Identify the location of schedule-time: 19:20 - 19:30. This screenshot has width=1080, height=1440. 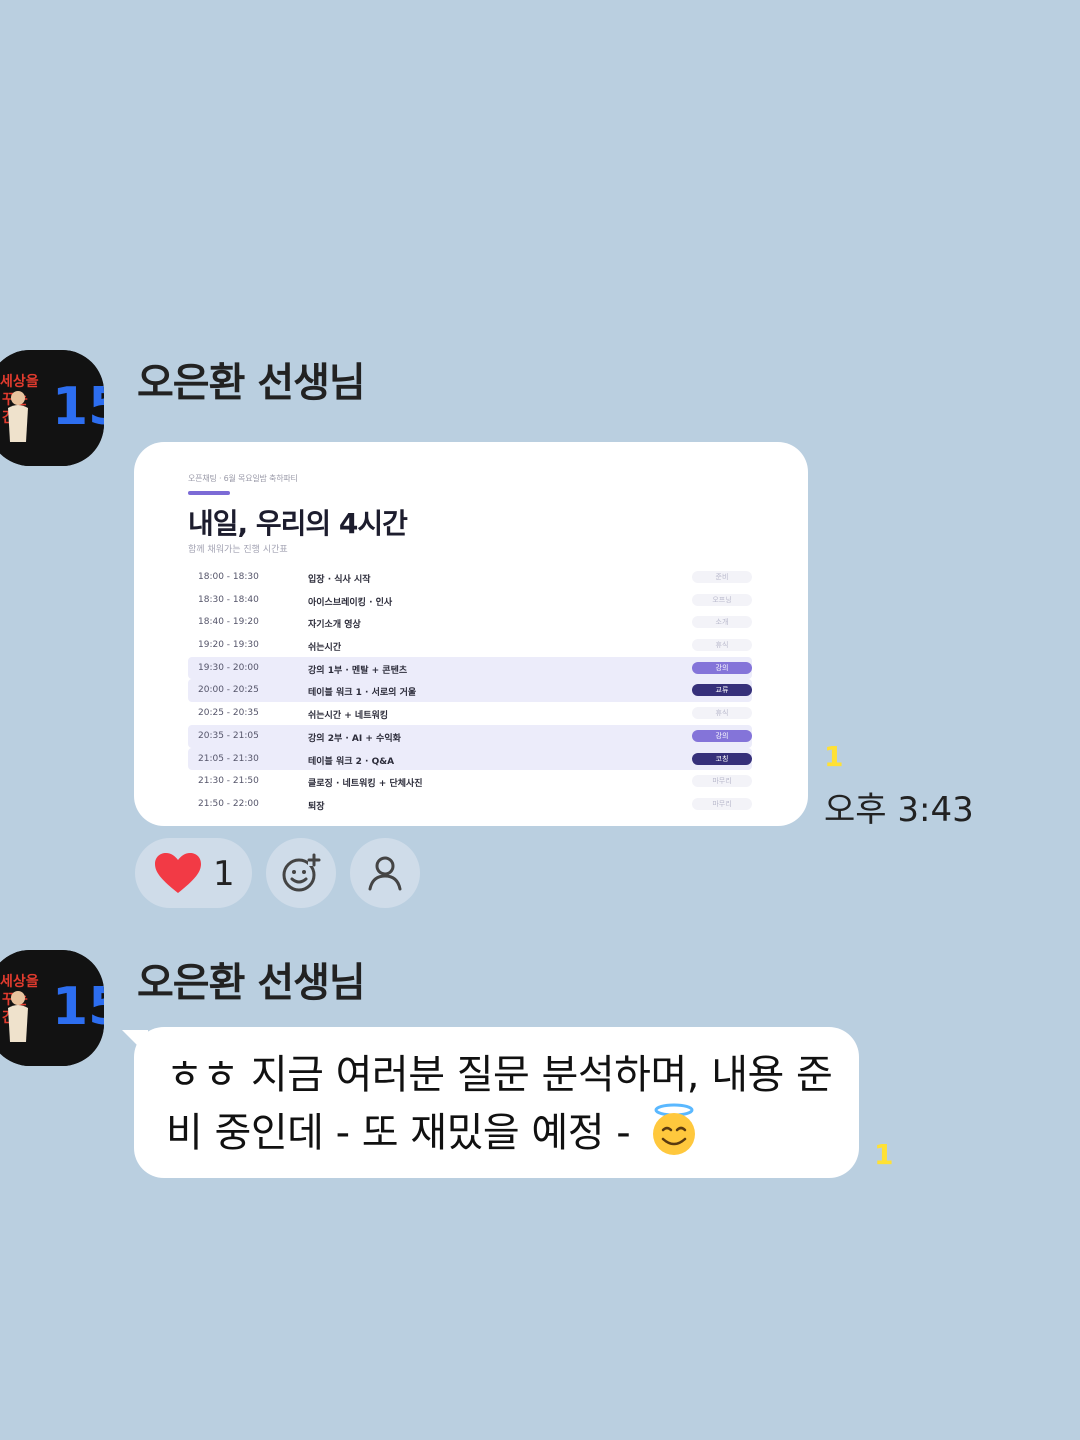
(228, 645).